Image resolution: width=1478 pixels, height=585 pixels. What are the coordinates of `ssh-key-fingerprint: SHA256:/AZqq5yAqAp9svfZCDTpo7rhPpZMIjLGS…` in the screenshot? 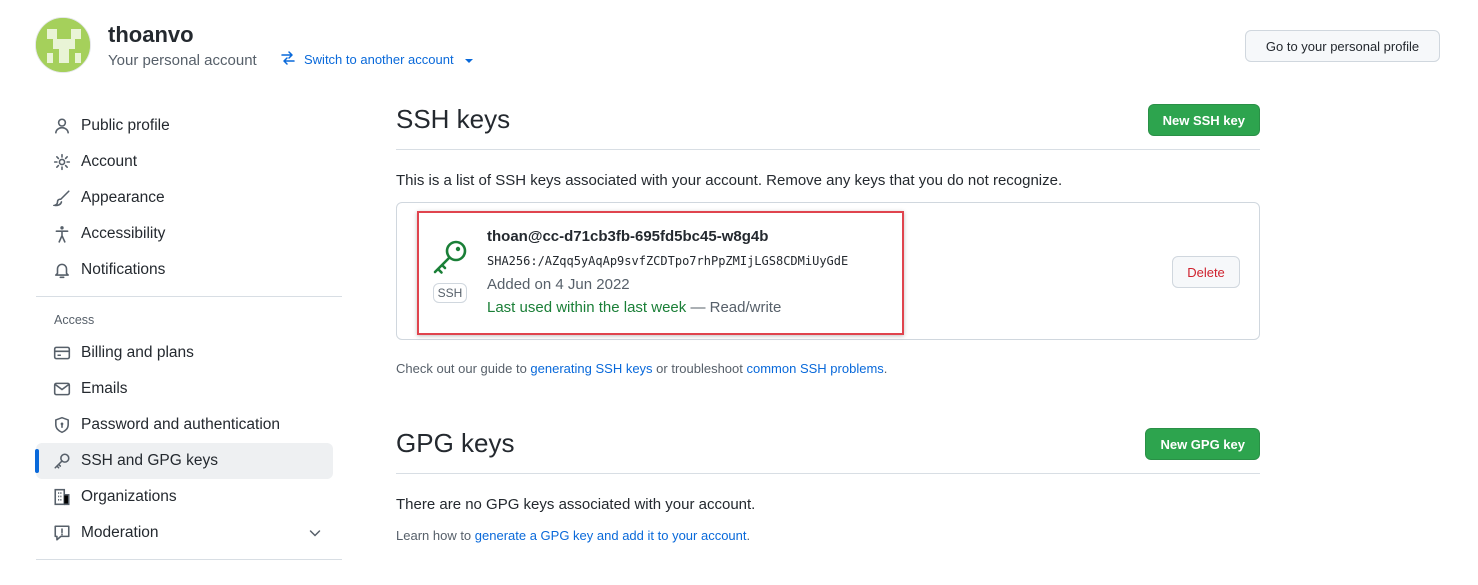 It's located at (668, 261).